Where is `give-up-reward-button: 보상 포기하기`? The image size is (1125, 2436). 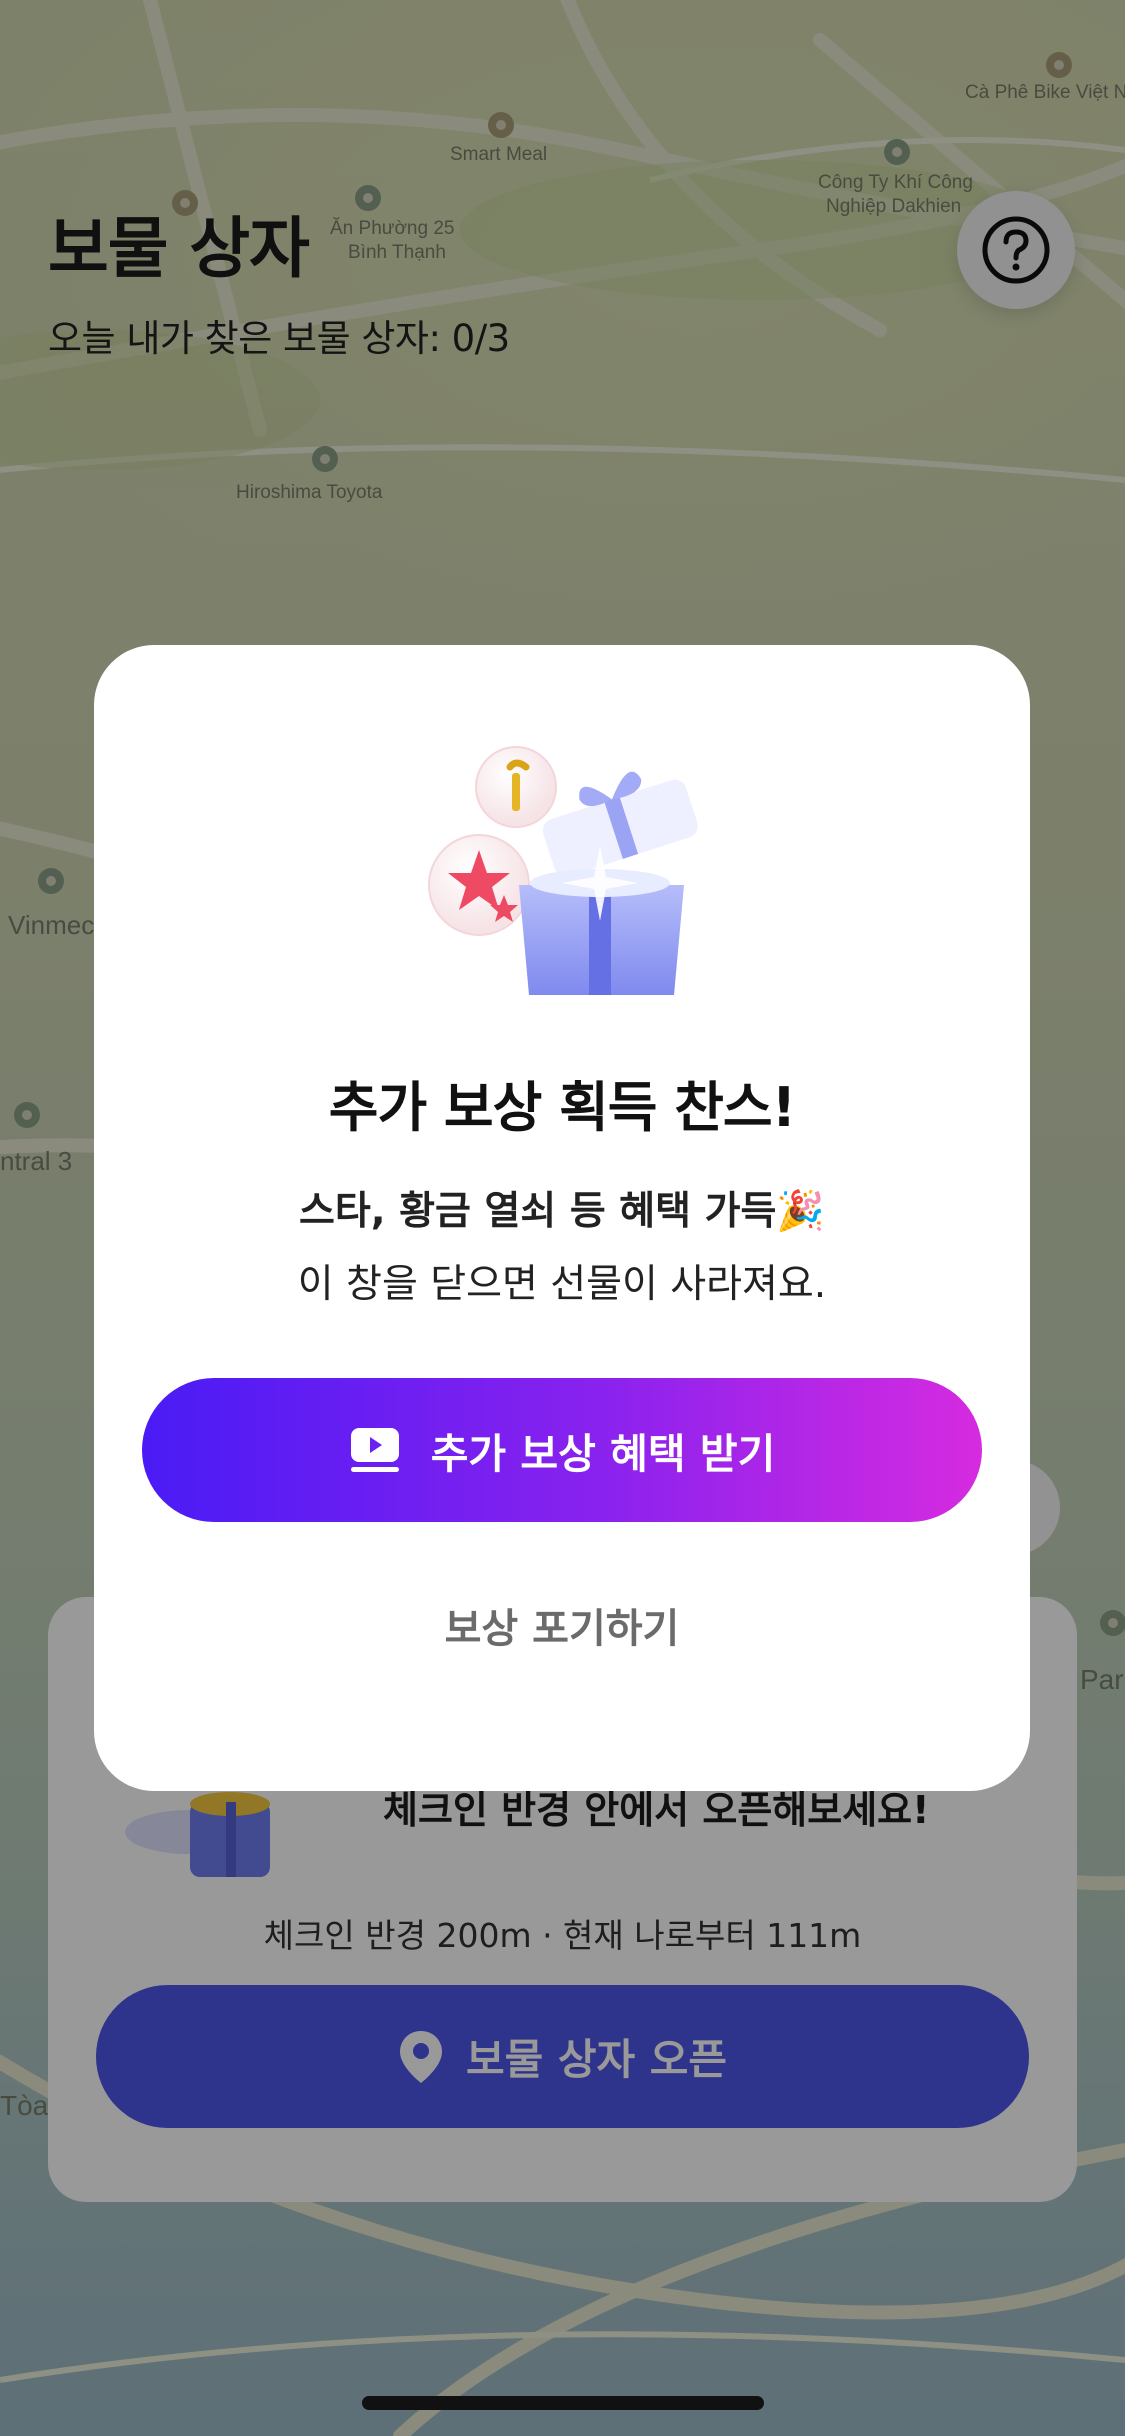 give-up-reward-button: 보상 포기하기 is located at coordinates (562, 1625).